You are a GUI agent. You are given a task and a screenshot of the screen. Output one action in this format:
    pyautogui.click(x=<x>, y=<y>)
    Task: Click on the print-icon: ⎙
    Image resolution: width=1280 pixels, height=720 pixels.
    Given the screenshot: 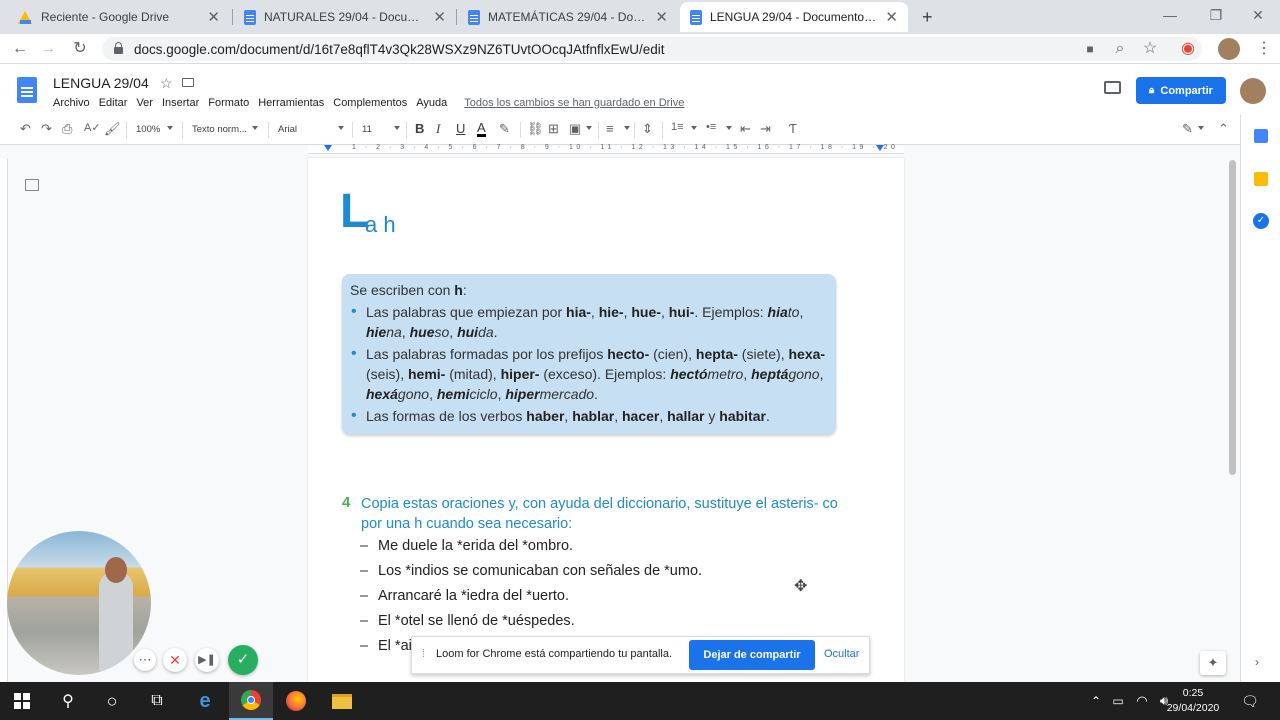 What is the action you would take?
    pyautogui.click(x=67, y=129)
    